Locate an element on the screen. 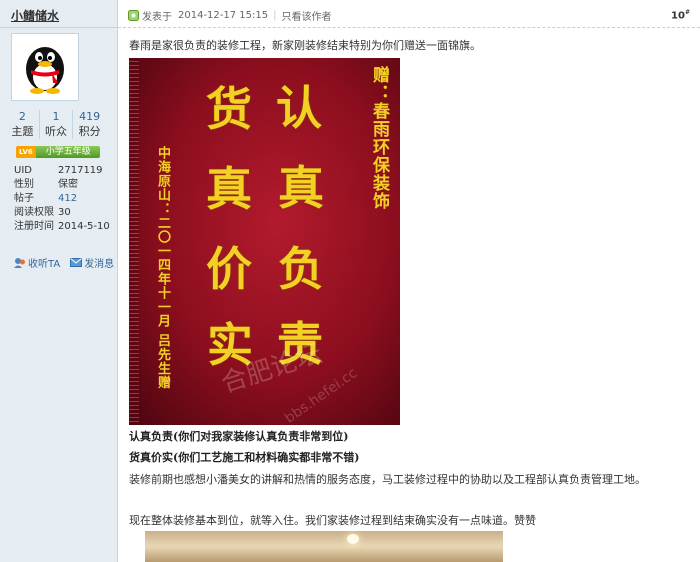 This screenshot has width=700, height=562. banner-sign-line: 中海原山：二〇一四年十一月 吕先生赠 is located at coordinates (162, 268).